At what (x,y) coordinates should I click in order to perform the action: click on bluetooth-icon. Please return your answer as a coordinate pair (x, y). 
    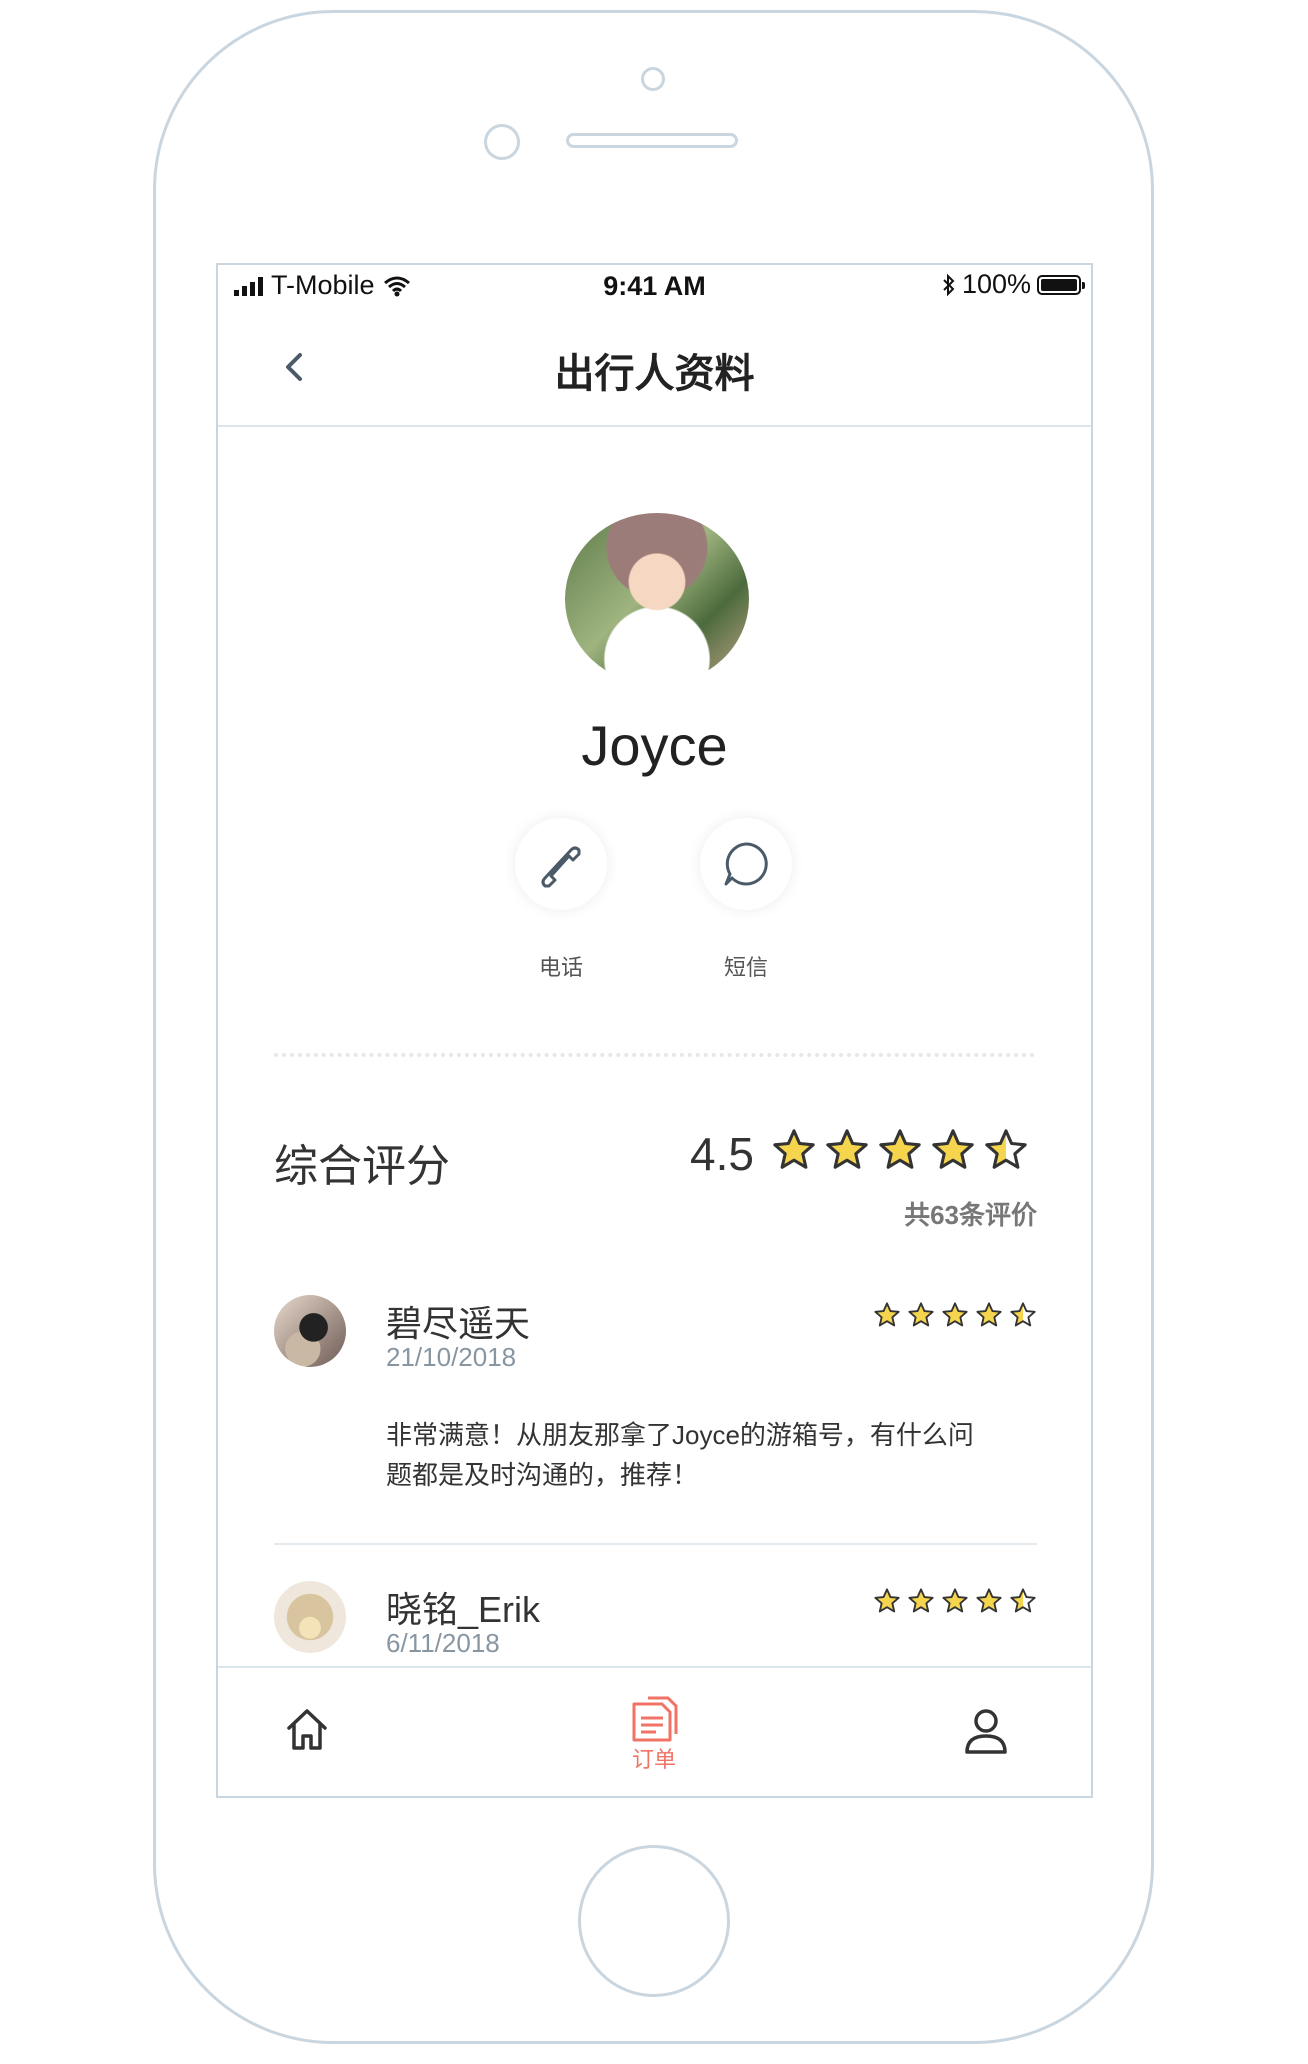
    Looking at the image, I should click on (949, 284).